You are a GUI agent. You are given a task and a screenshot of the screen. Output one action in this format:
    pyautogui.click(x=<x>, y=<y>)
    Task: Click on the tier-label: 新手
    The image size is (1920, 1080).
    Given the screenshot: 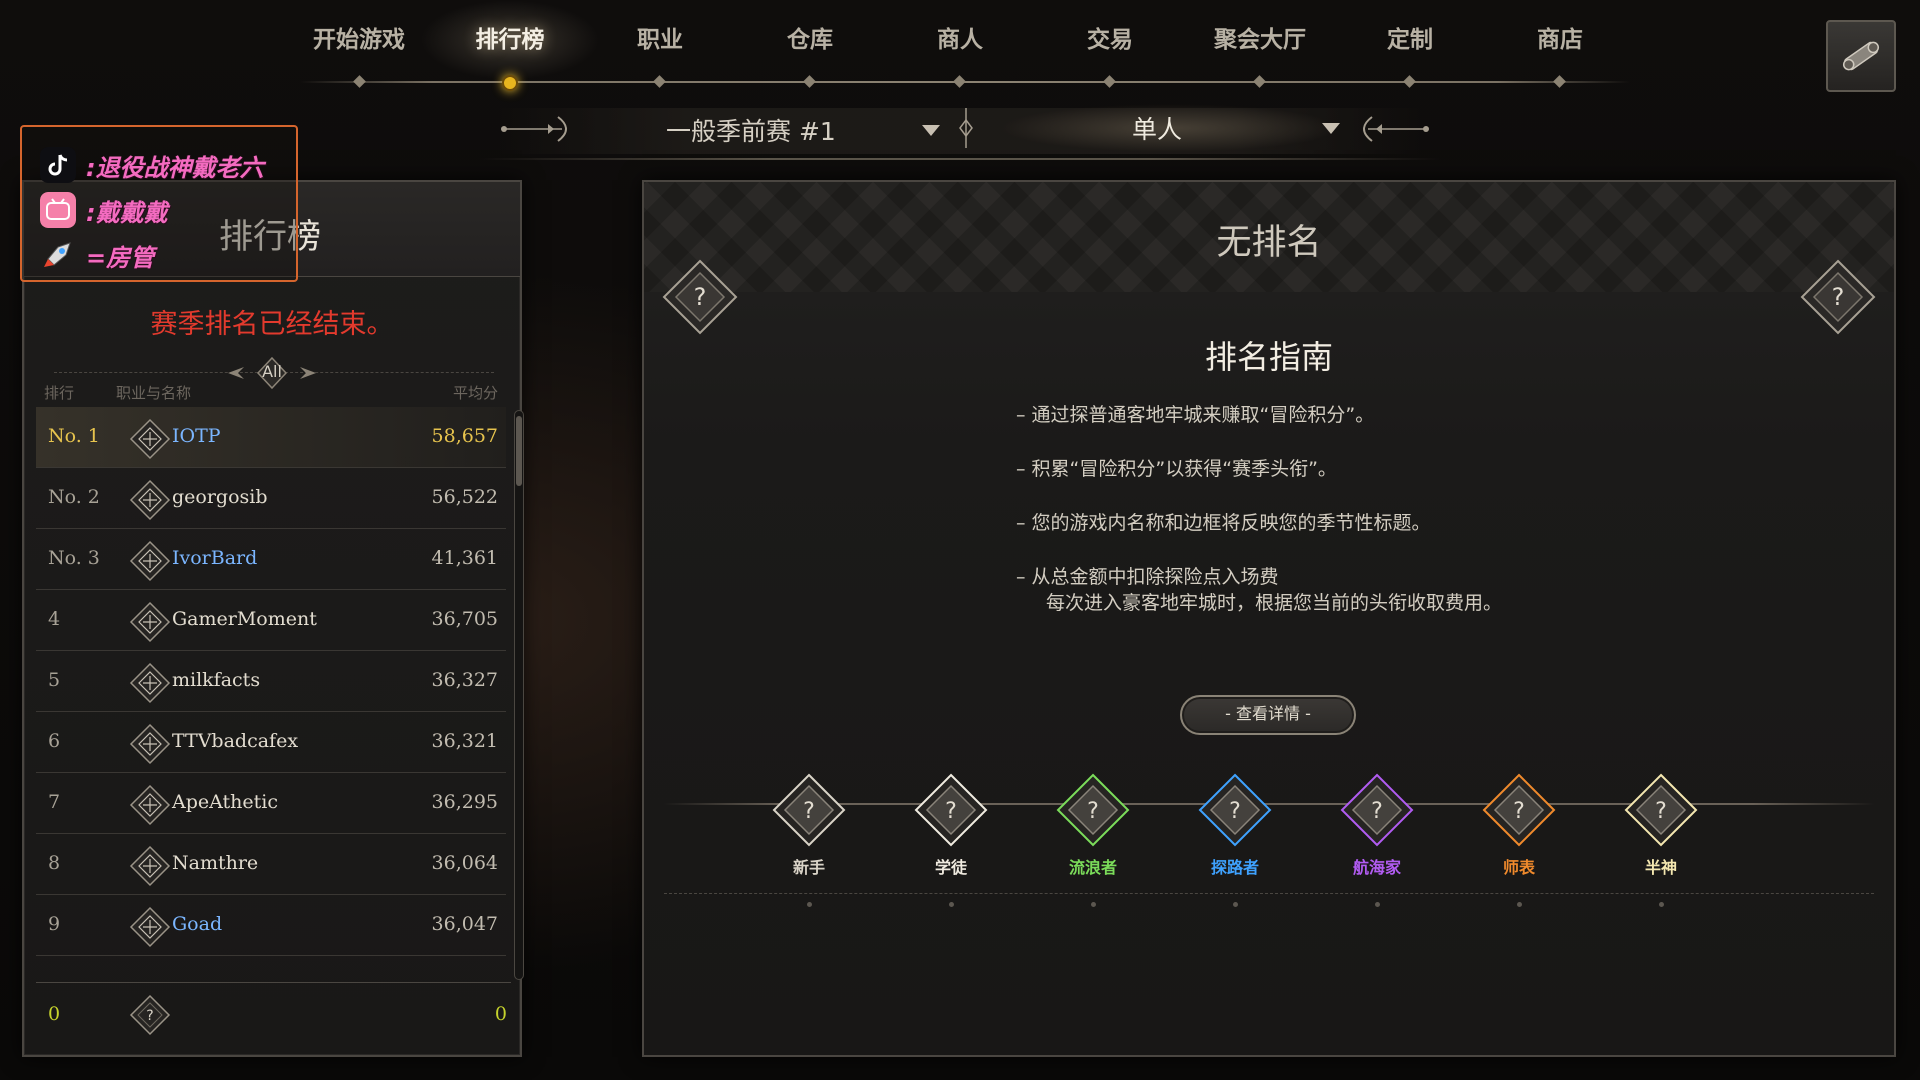 What is the action you would take?
    pyautogui.click(x=808, y=867)
    